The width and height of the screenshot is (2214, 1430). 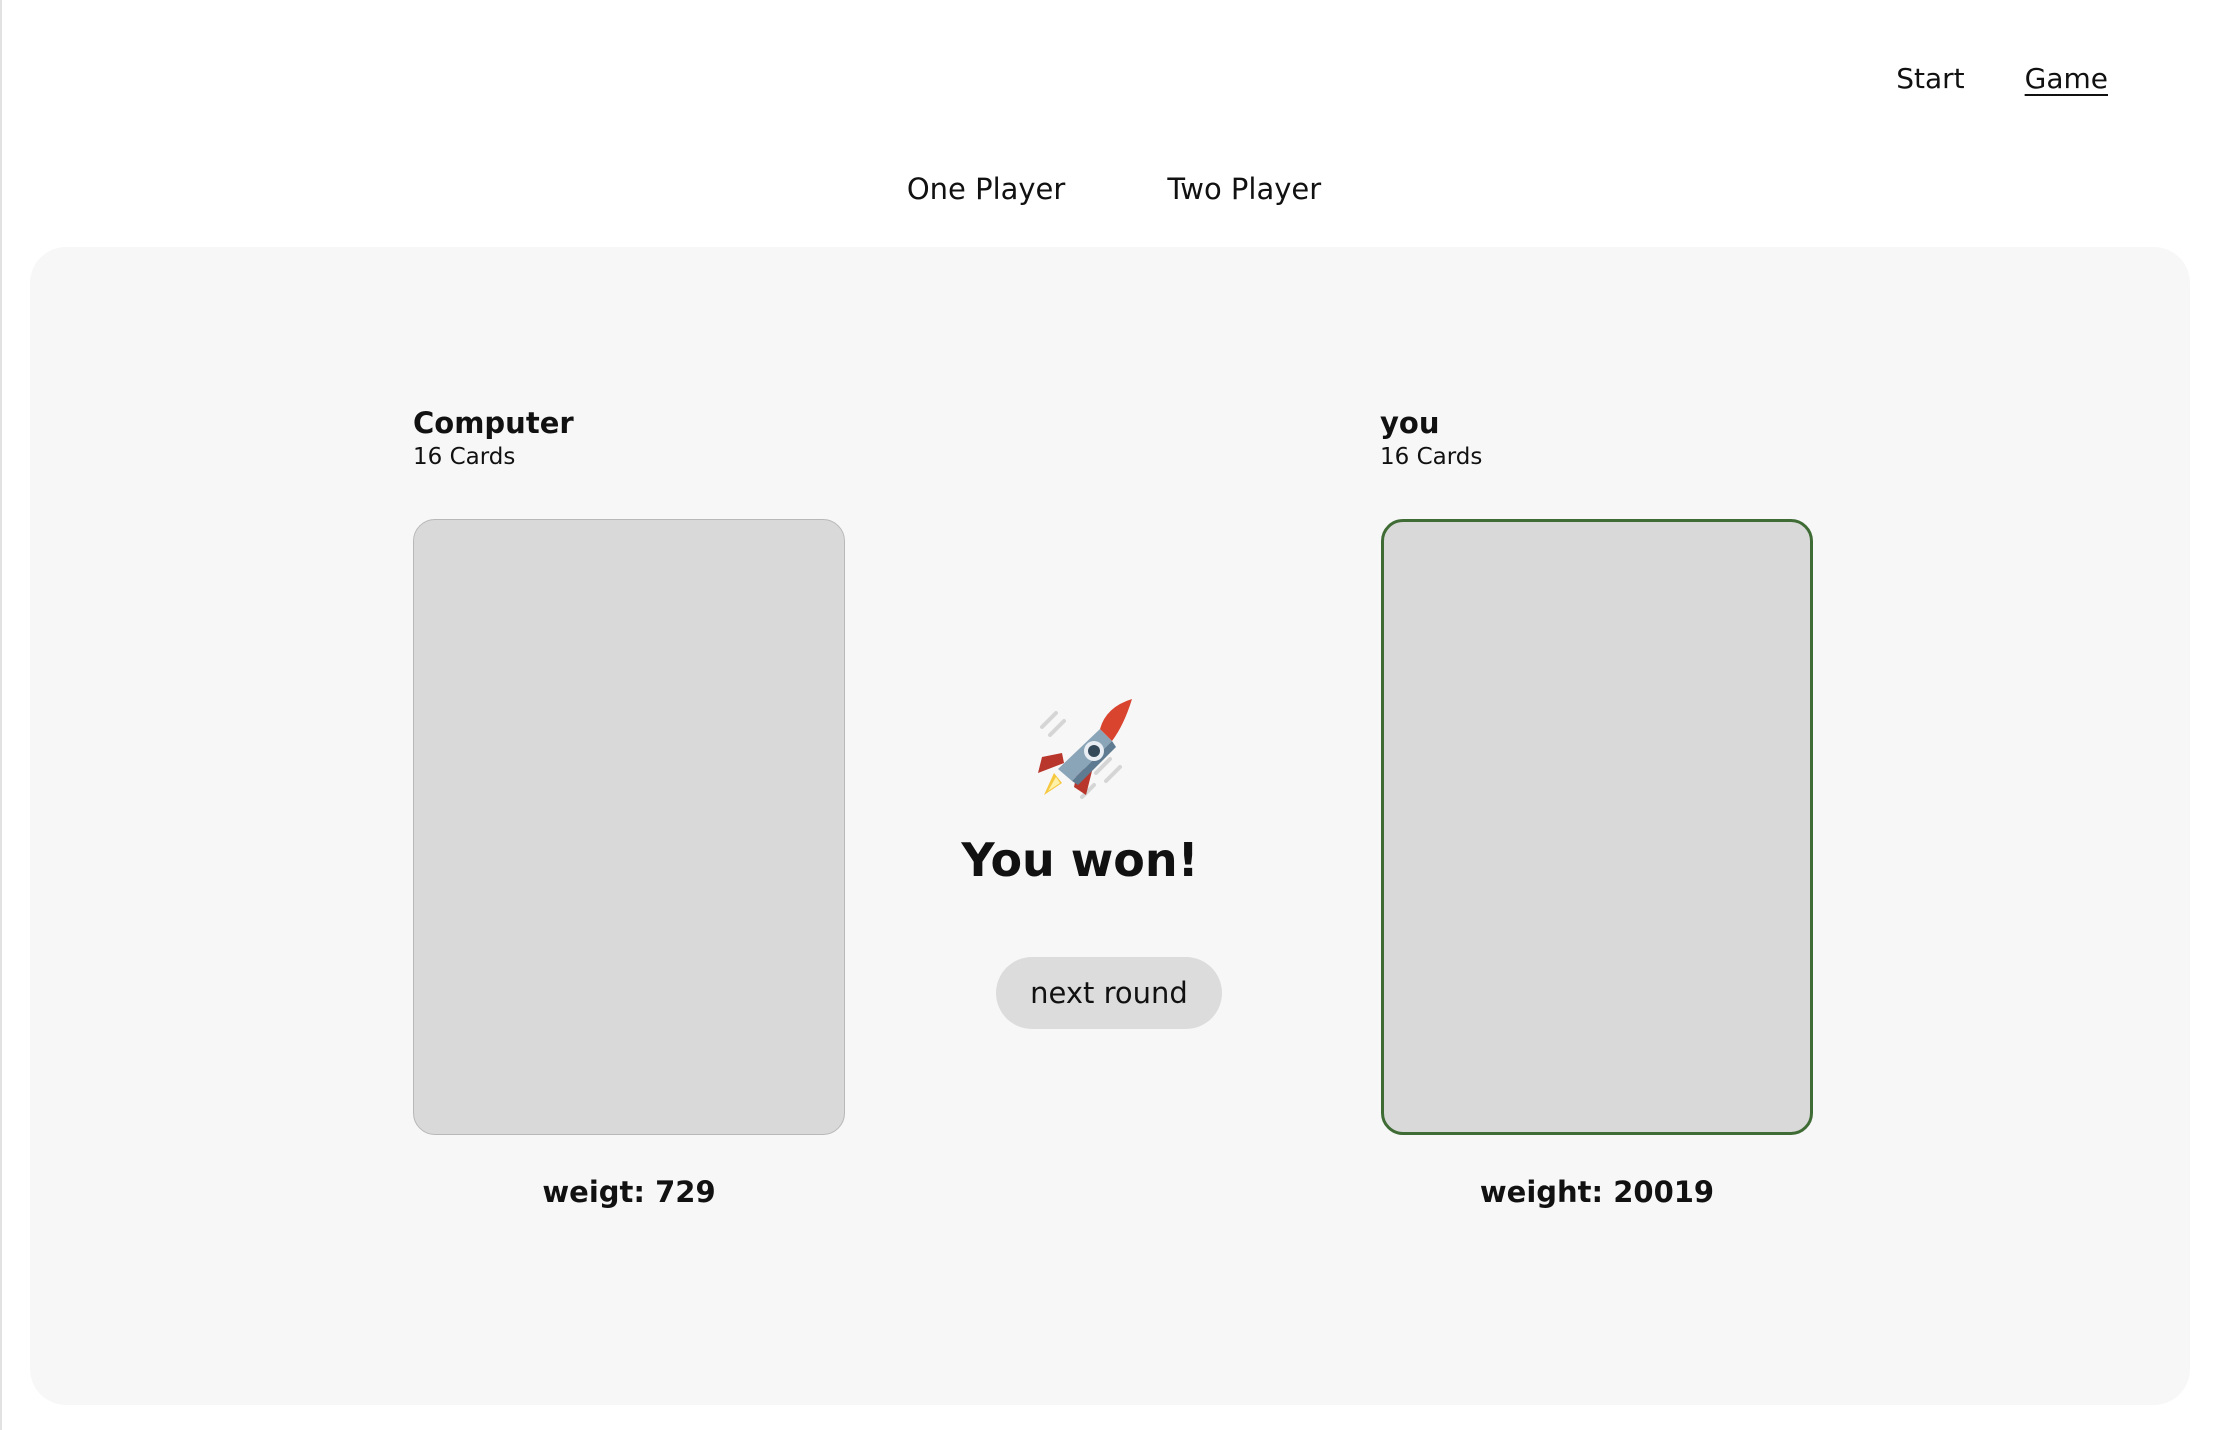 What do you see at coordinates (493, 423) in the screenshot?
I see `computer-player-name: Computer` at bounding box center [493, 423].